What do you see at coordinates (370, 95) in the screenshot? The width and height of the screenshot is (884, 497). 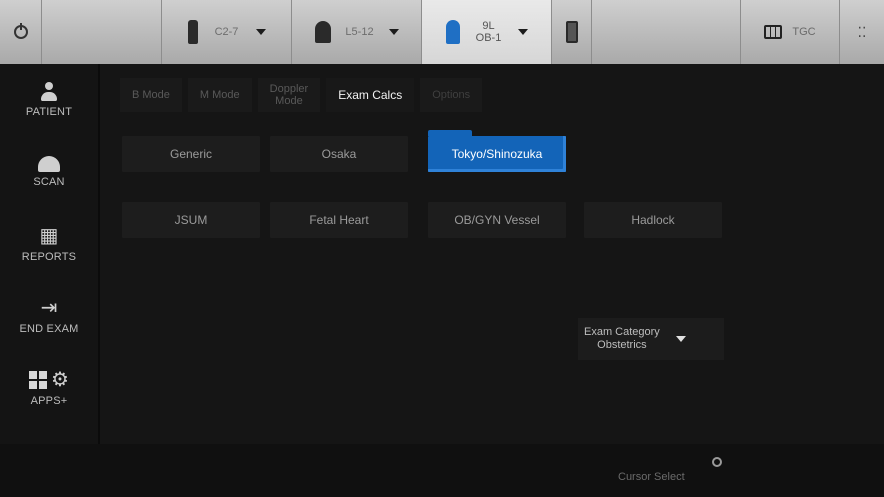 I see `tab-exam-calcs: Exam Calcs` at bounding box center [370, 95].